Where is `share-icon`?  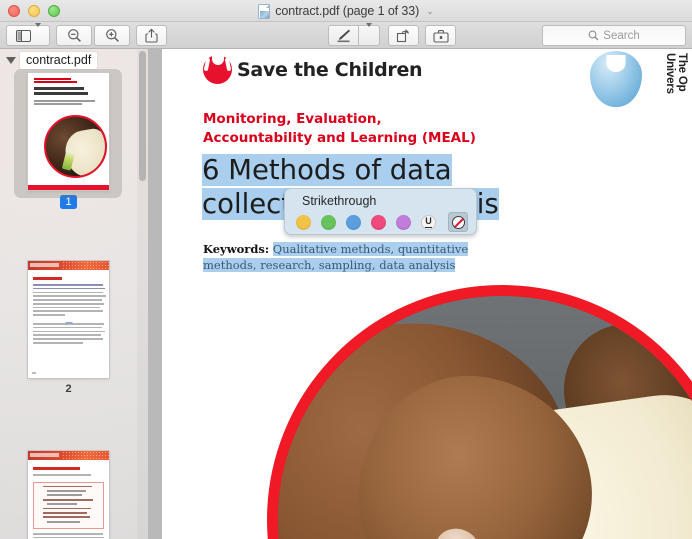
share-icon is located at coordinates (151, 35).